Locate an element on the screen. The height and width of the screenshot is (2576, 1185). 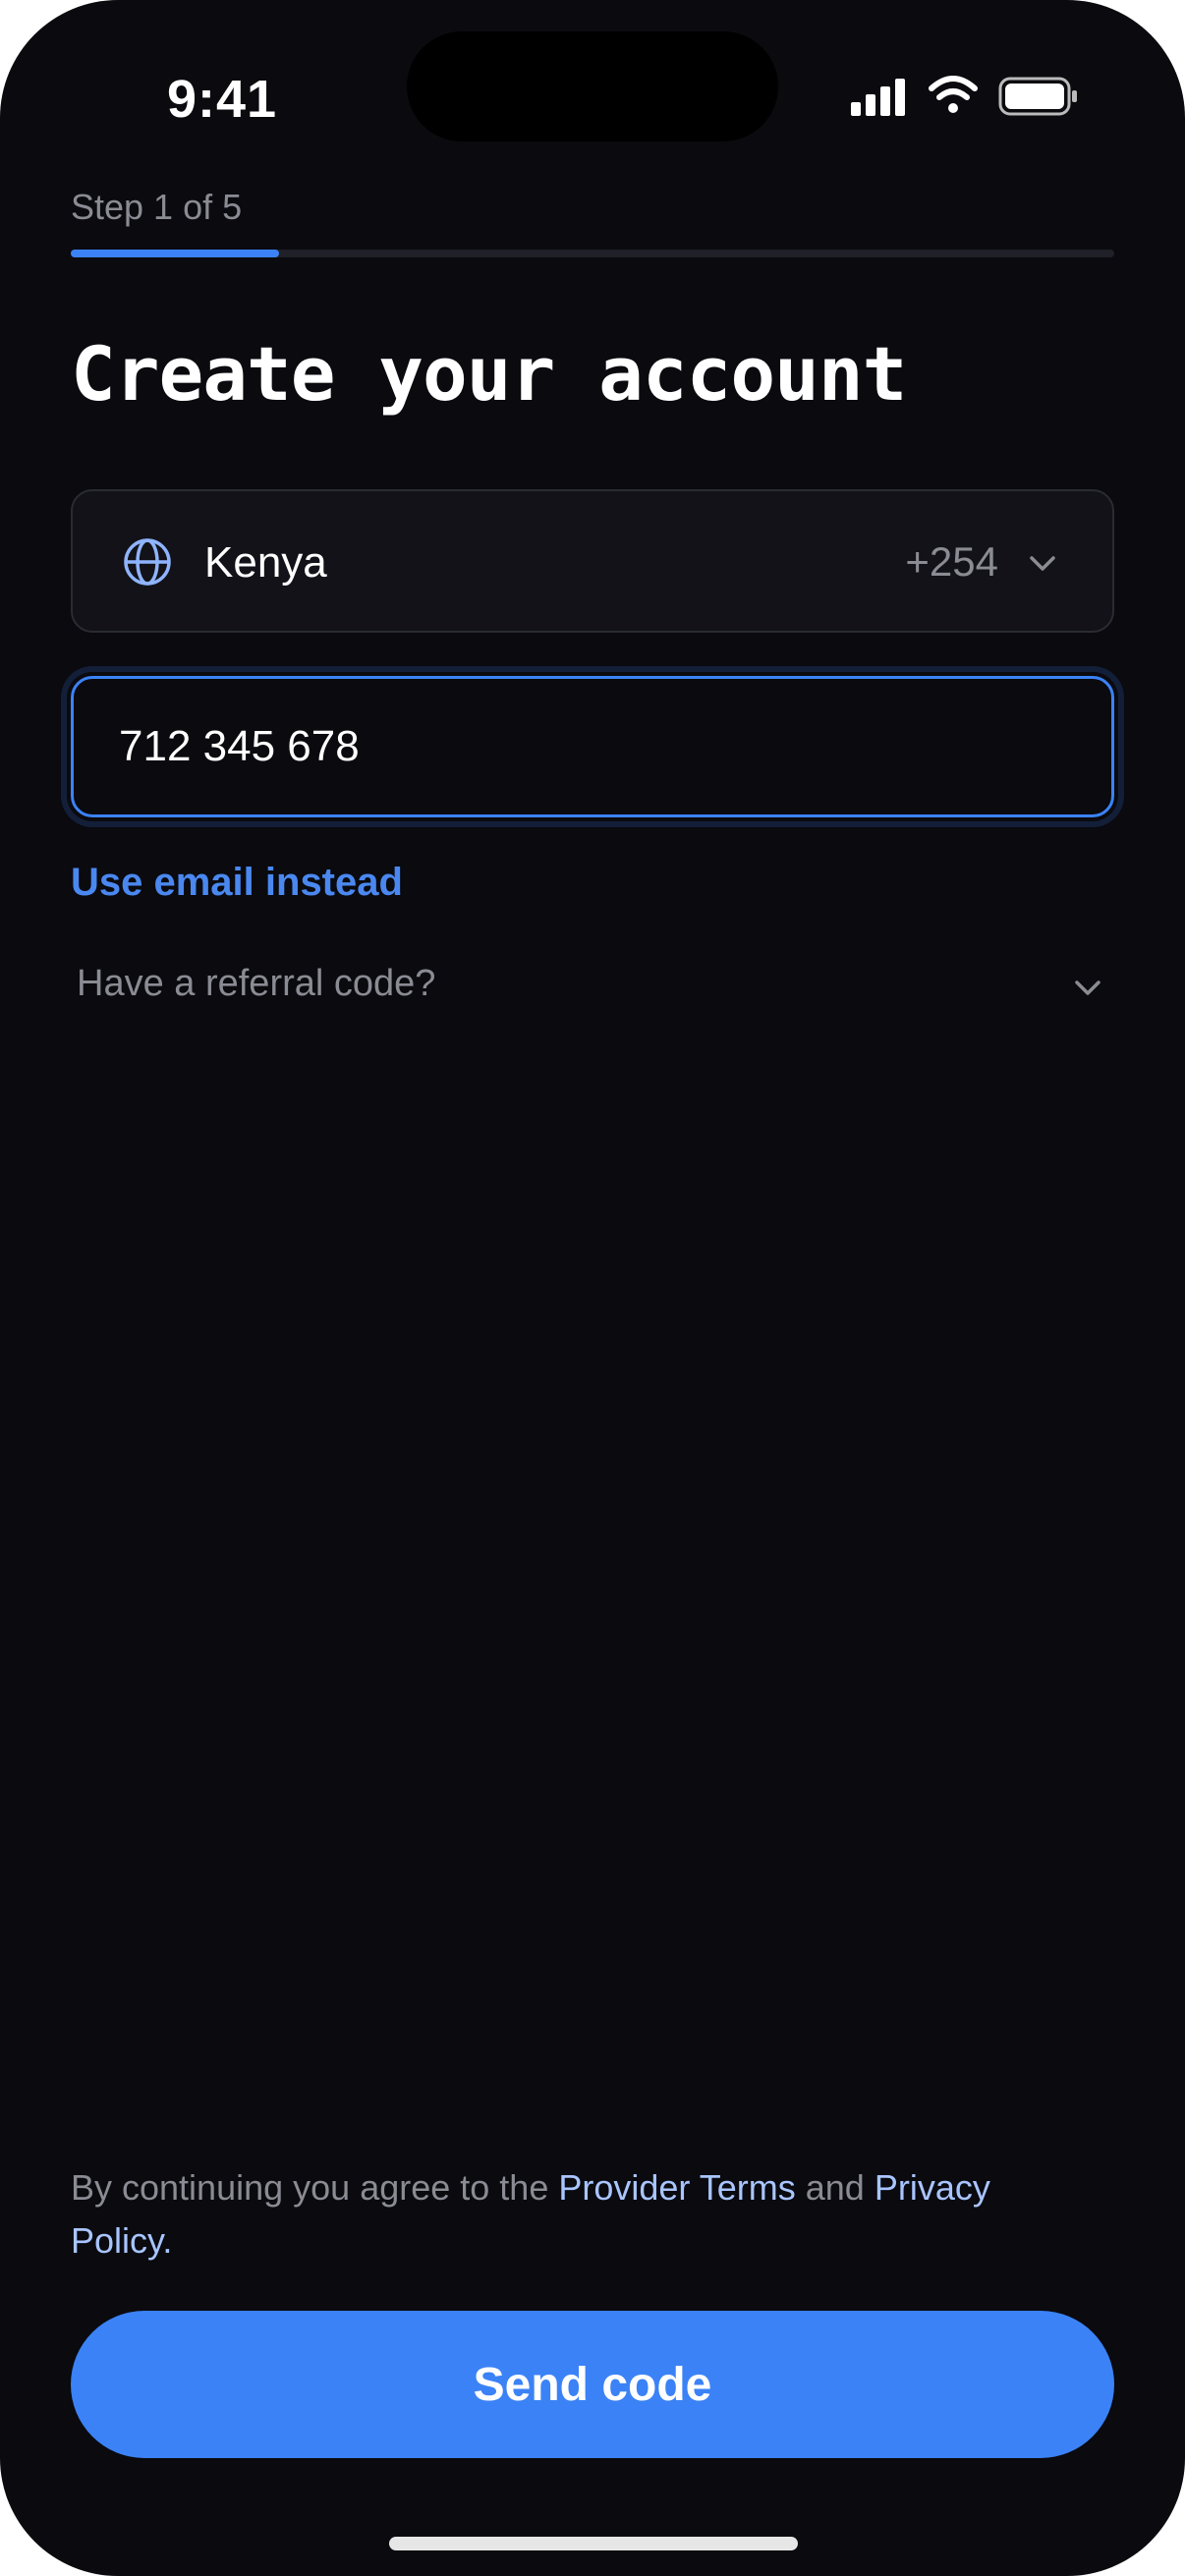
home-indicator is located at coordinates (594, 2543).